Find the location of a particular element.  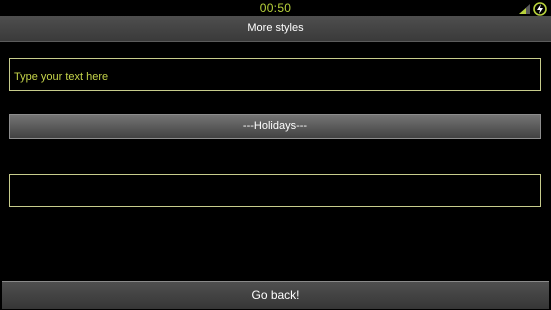

signal-icon is located at coordinates (524, 9).